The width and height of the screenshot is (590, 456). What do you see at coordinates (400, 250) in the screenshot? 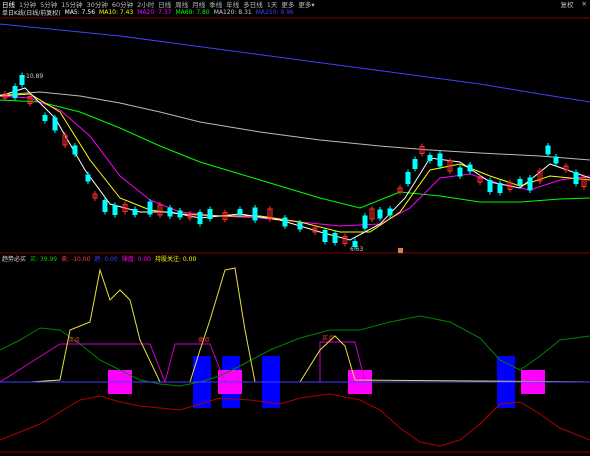
I see `event-marker` at bounding box center [400, 250].